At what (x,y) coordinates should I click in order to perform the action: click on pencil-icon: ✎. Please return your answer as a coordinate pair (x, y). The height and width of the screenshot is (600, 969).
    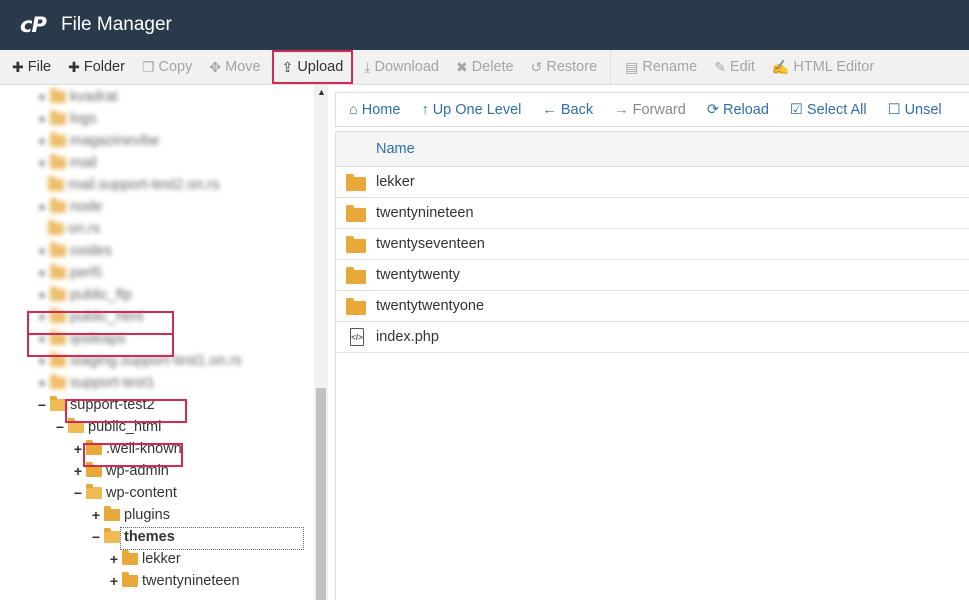
    Looking at the image, I should click on (720, 66).